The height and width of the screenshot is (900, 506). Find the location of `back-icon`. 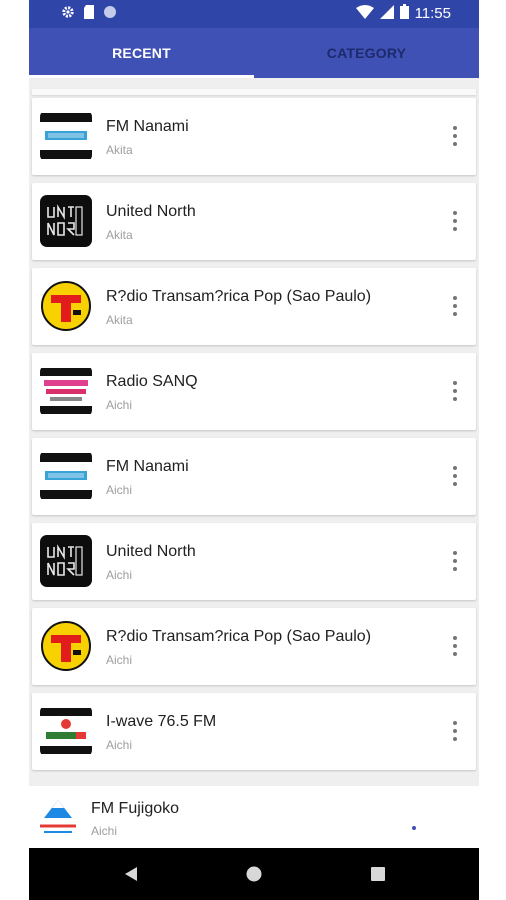

back-icon is located at coordinates (131, 874).